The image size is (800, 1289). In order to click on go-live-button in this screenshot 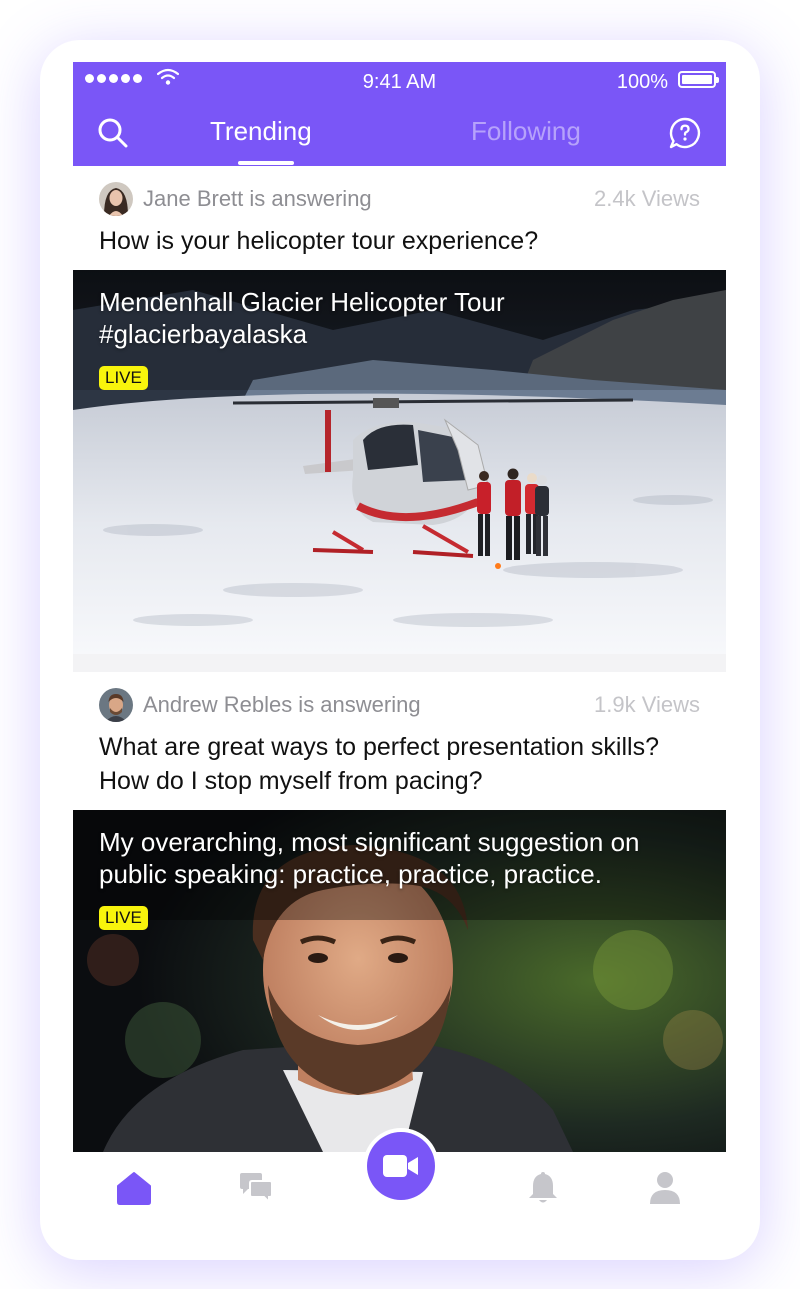, I will do `click(401, 1166)`.